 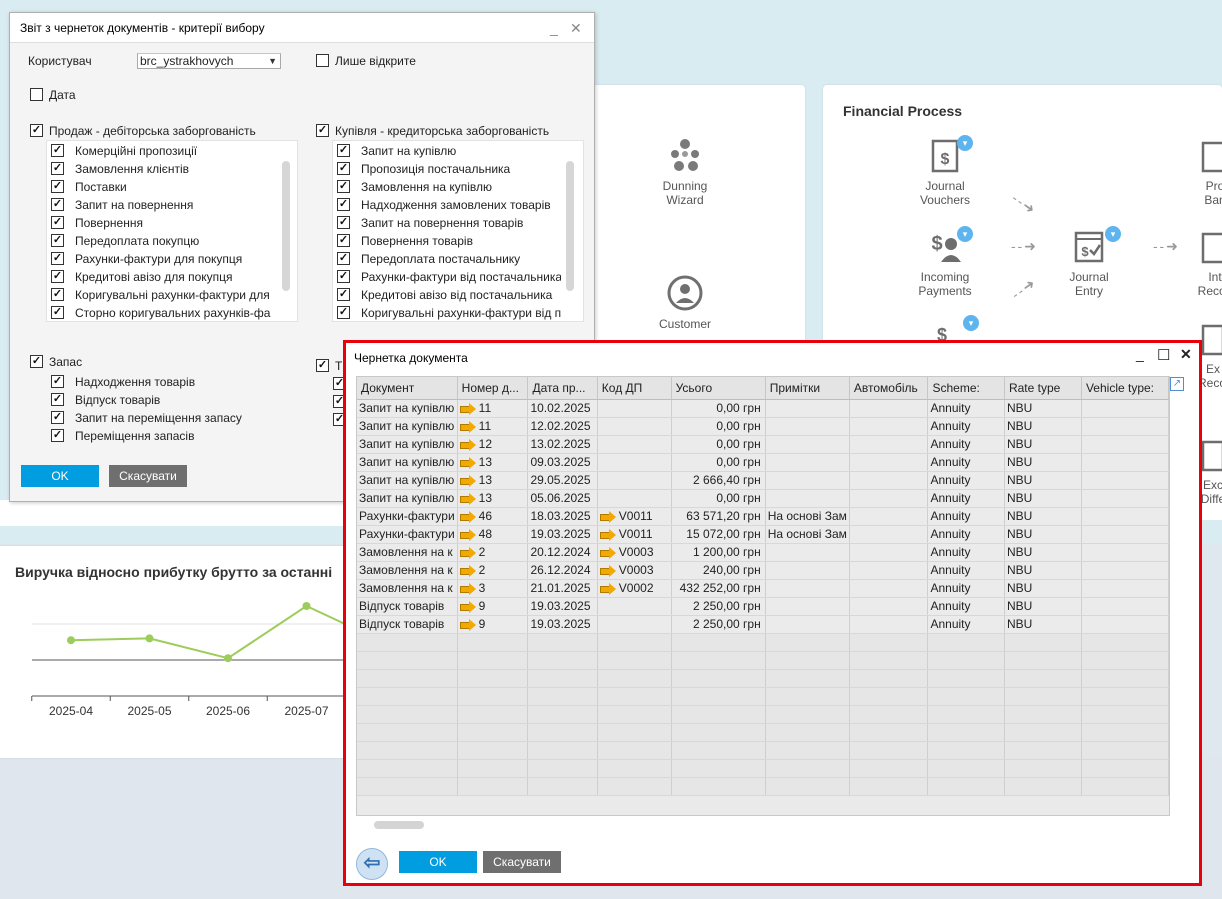 I want to click on cell-date: 21.01.2025, so click(x=562, y=588).